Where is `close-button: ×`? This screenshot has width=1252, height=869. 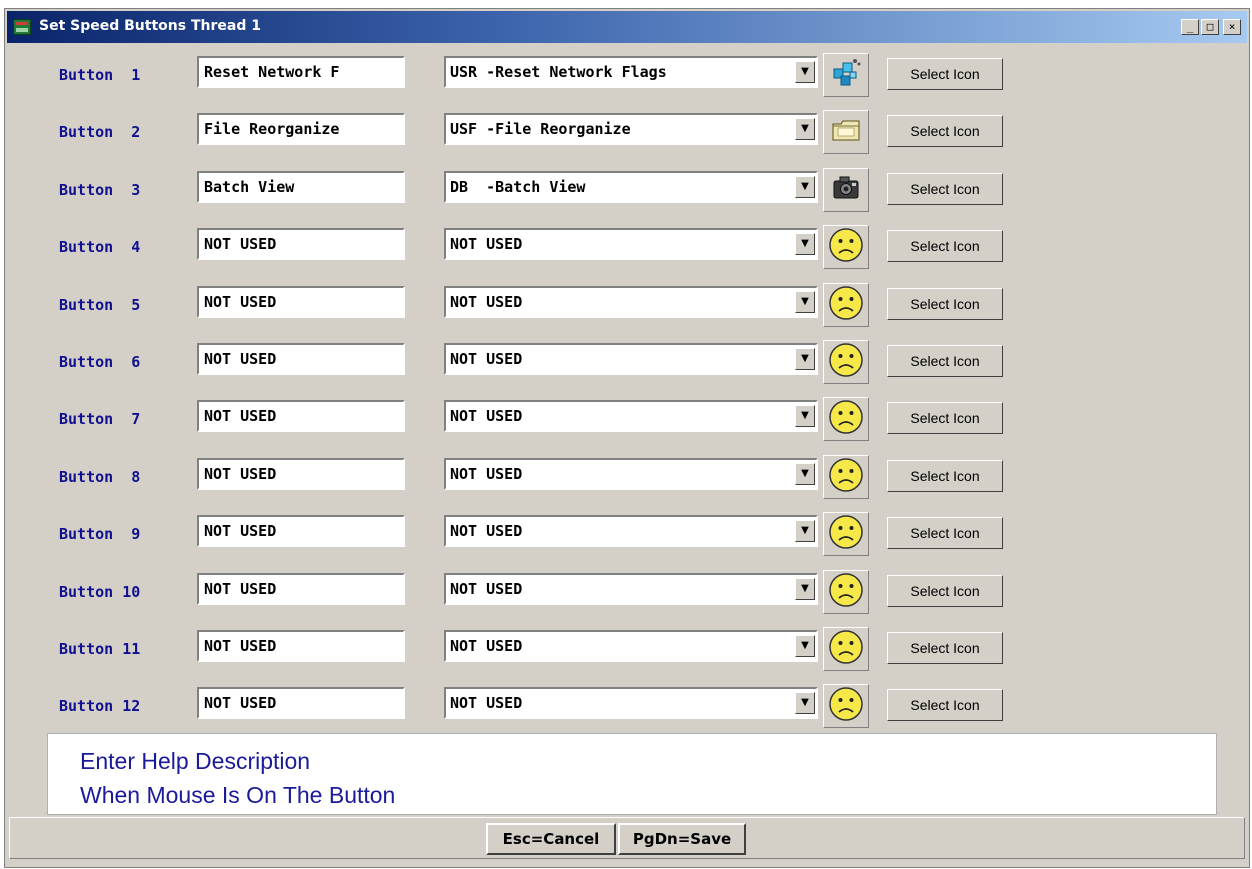 close-button: × is located at coordinates (1232, 27).